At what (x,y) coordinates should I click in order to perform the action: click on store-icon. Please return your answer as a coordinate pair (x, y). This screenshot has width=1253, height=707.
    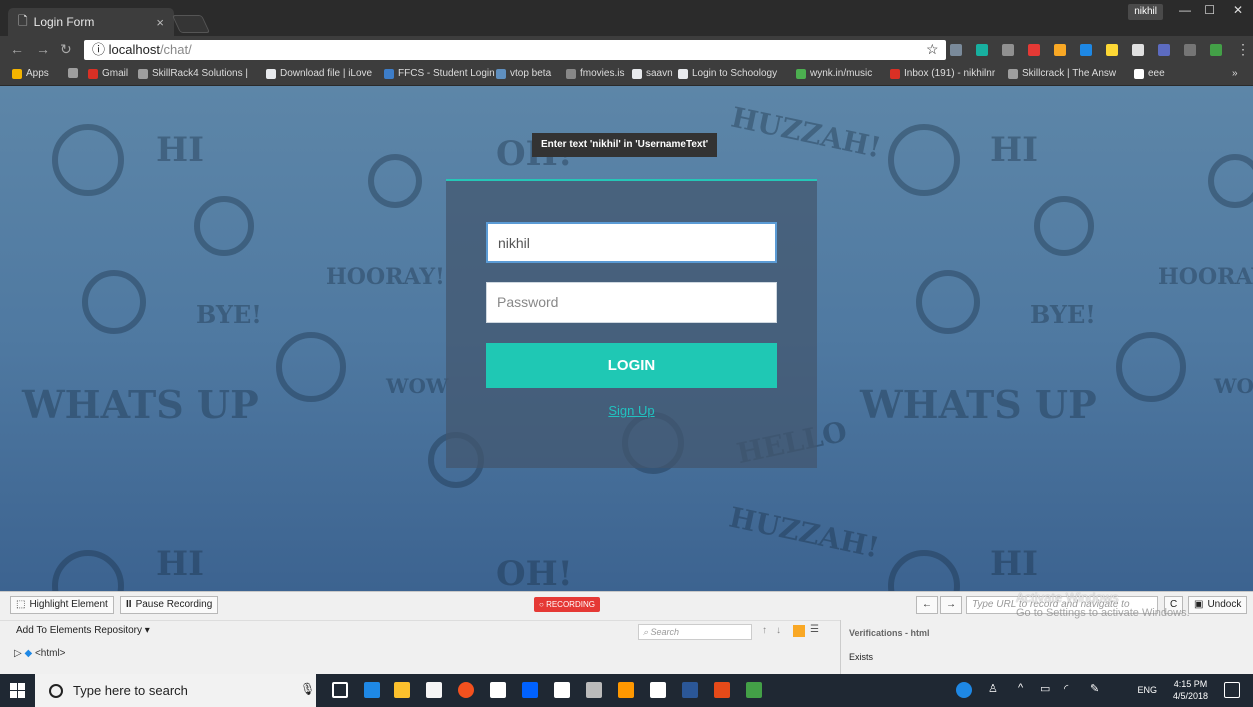
    Looking at the image, I should click on (434, 690).